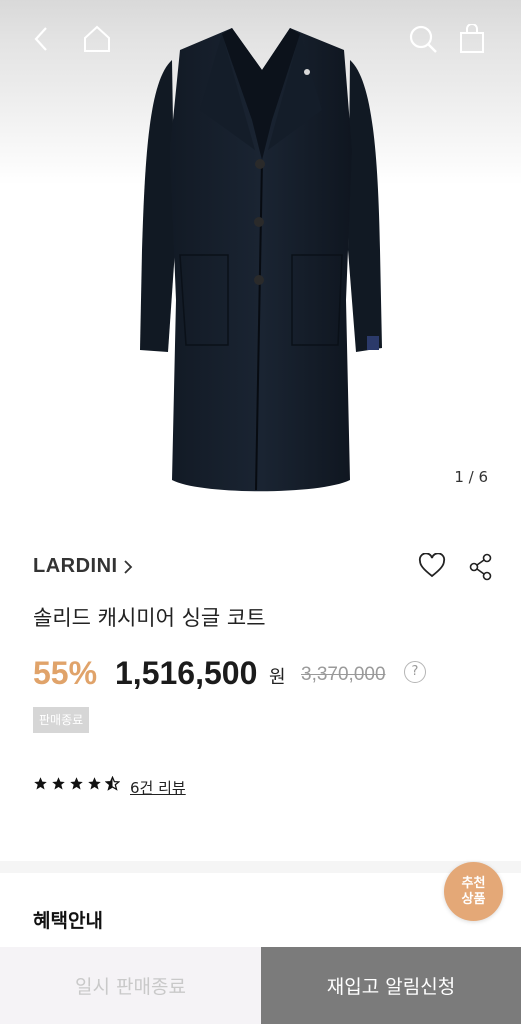 This screenshot has height=1024, width=521. What do you see at coordinates (149, 618) in the screenshot?
I see `product-name: 솔리드 캐시미어 싱글 코트` at bounding box center [149, 618].